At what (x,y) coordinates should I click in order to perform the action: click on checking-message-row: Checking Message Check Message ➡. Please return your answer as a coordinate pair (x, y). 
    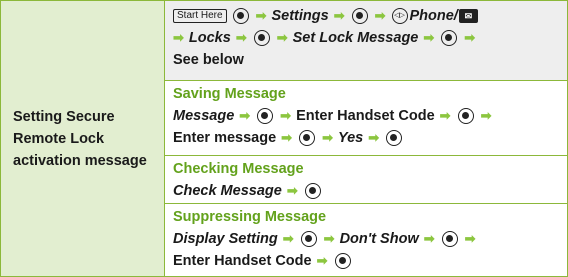
    Looking at the image, I should click on (366, 180).